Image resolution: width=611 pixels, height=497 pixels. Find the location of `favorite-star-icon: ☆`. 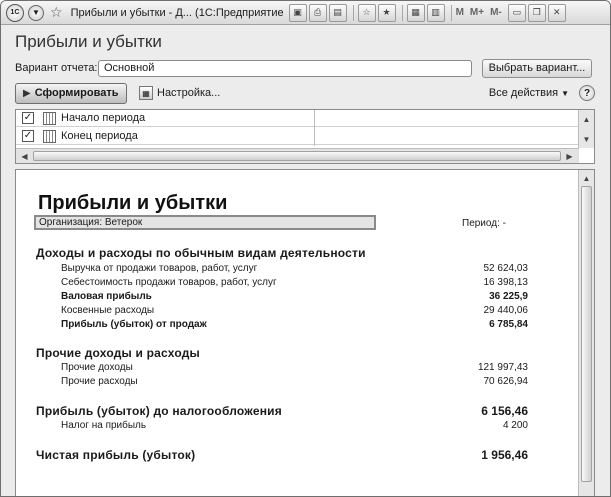

favorite-star-icon: ☆ is located at coordinates (56, 12).